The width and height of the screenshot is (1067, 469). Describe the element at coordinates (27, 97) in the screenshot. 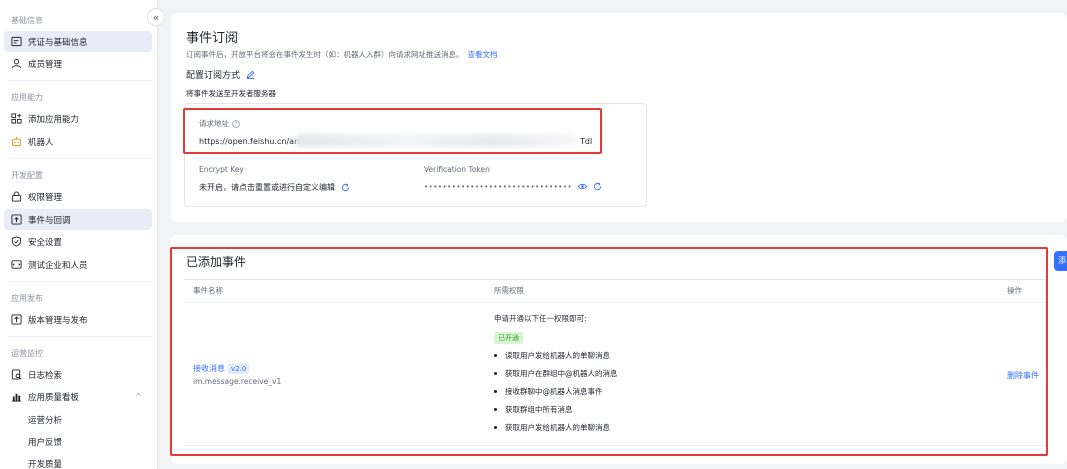

I see `group-title-capability: 应用能力` at that location.